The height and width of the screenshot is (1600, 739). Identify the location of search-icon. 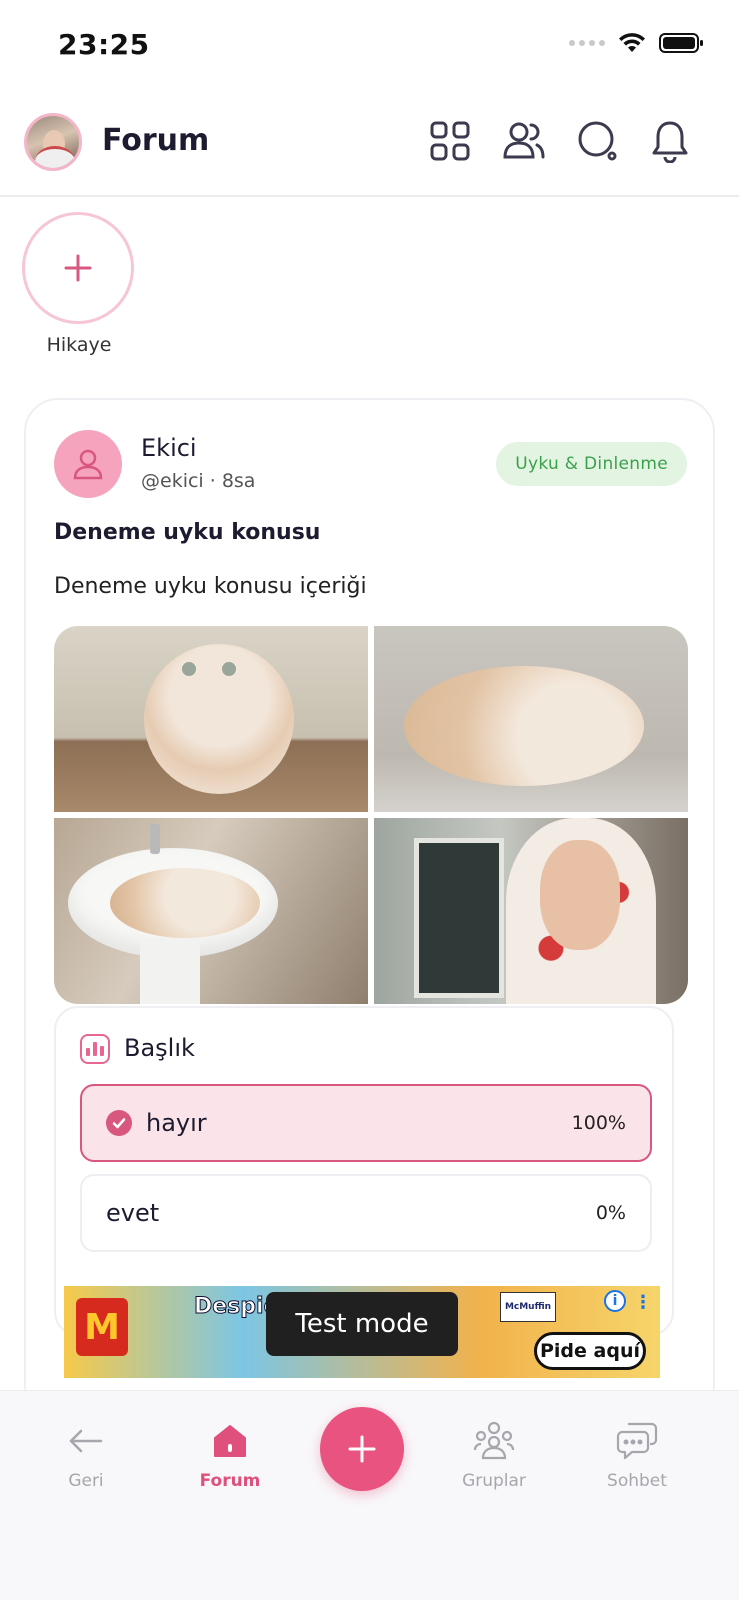
(598, 141).